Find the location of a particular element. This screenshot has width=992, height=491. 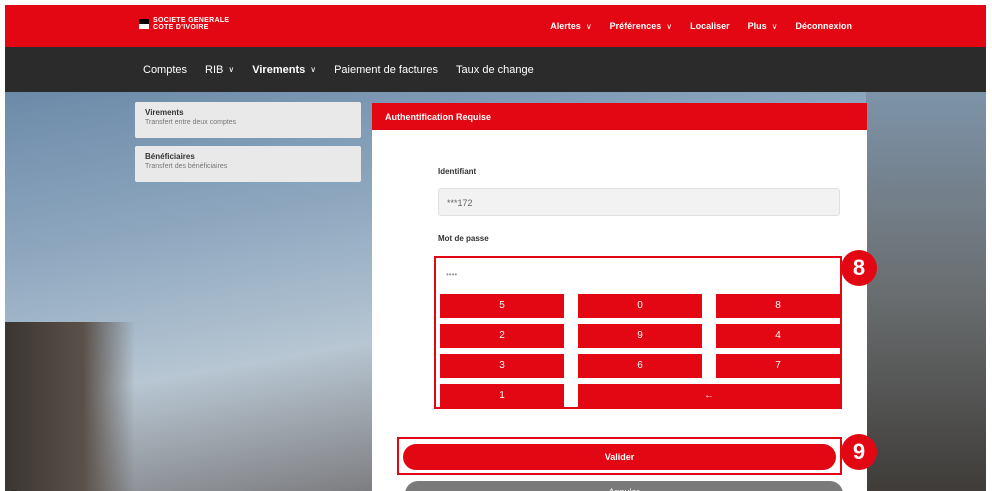

keypad-key: 6 is located at coordinates (640, 366).